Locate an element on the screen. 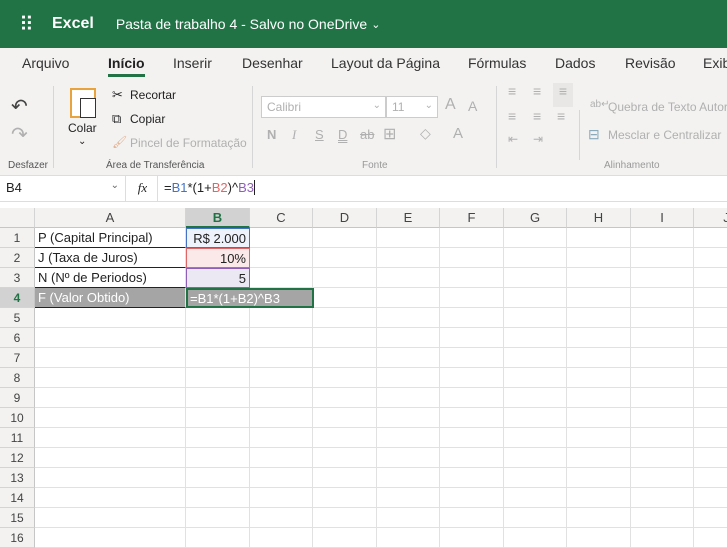 The height and width of the screenshot is (548, 727). cell-D9 is located at coordinates (345, 398).